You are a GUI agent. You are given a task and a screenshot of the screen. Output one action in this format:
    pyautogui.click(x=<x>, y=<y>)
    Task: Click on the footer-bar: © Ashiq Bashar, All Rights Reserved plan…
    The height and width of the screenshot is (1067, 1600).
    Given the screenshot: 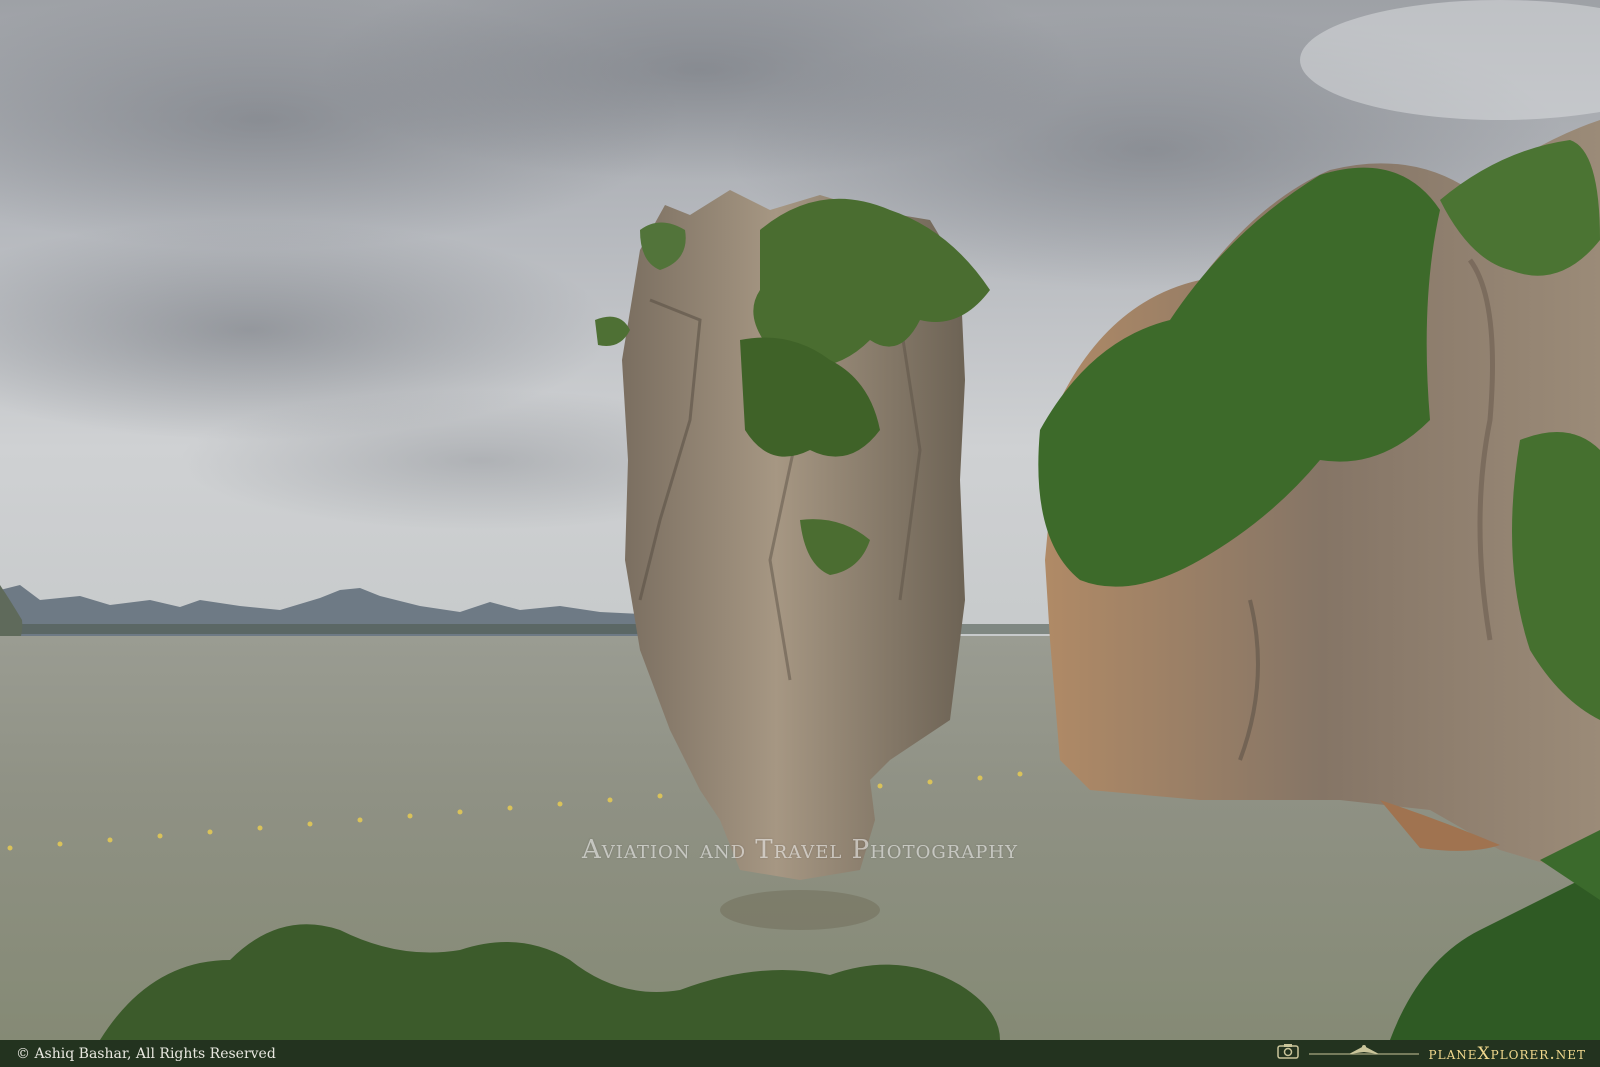 What is the action you would take?
    pyautogui.click(x=800, y=1053)
    